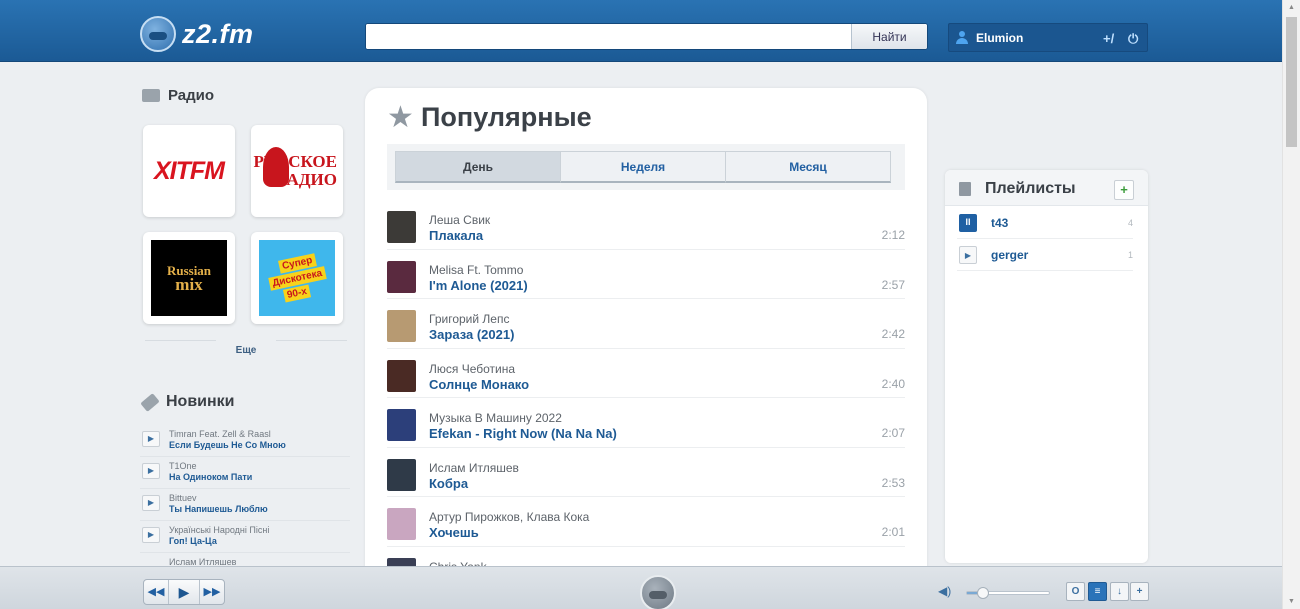 The height and width of the screenshot is (609, 1300). I want to click on volume-icon: ◀), so click(944, 591).